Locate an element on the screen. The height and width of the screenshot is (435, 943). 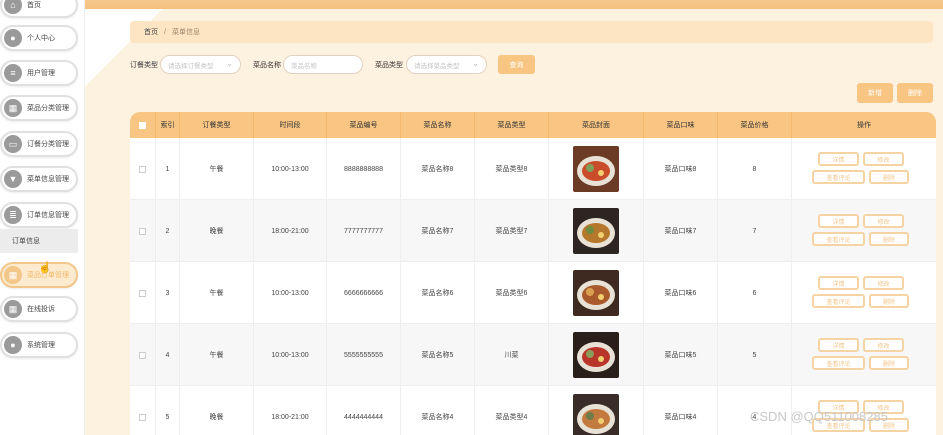
header-code: 菜品编号 is located at coordinates (364, 125).